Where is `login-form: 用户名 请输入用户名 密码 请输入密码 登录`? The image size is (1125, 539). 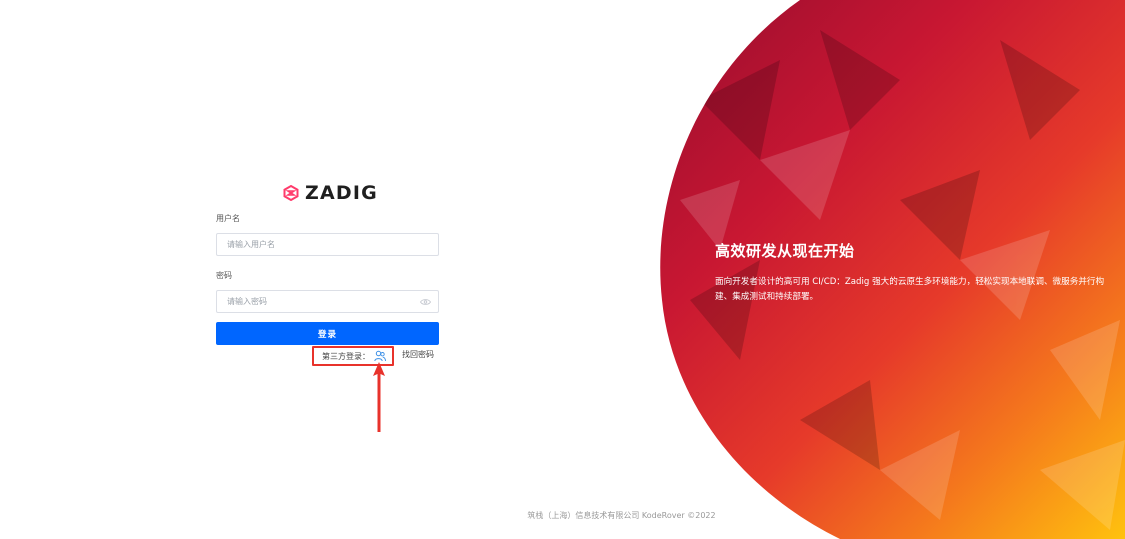
login-form: 用户名 请输入用户名 密码 请输入密码 登录 is located at coordinates (327, 279).